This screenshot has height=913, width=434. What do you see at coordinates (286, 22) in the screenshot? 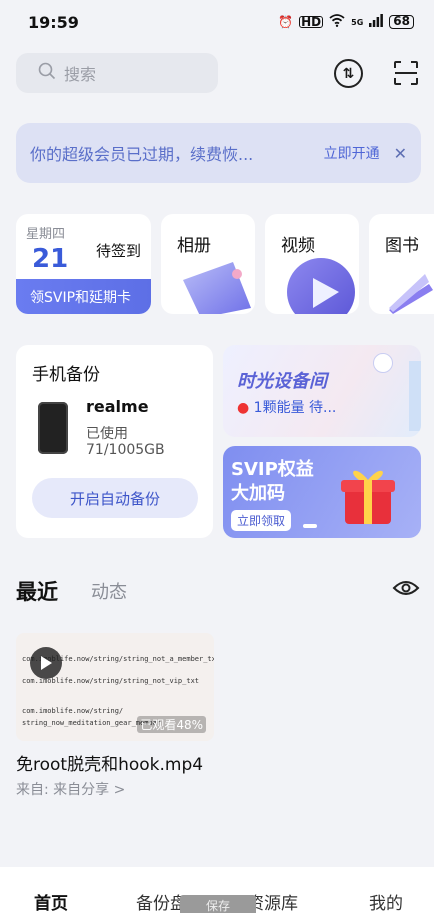
I see `alarm-icon: ⏰` at bounding box center [286, 22].